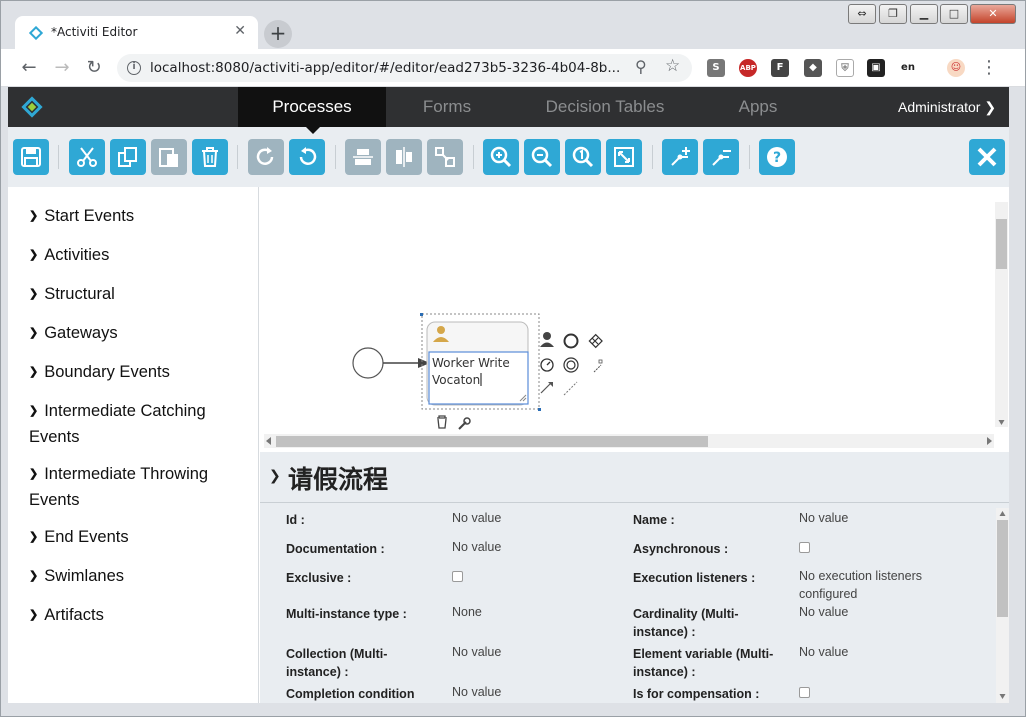 Image resolution: width=1026 pixels, height=717 pixels. Describe the element at coordinates (547, 365) in the screenshot. I see `quick-add-timer-event-icon` at that location.